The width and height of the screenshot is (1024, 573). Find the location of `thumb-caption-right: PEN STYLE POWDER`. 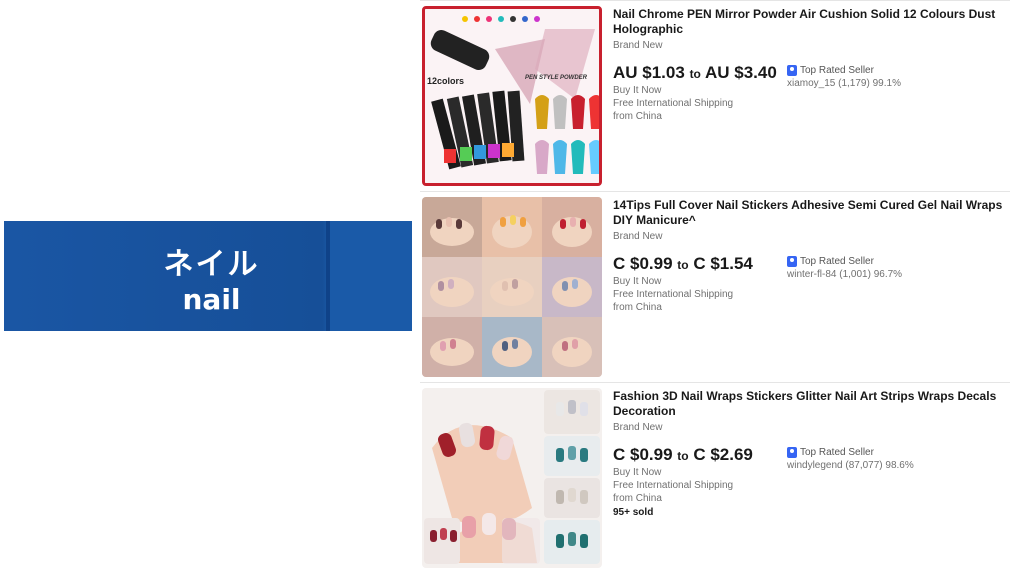

thumb-caption-right: PEN STYLE POWDER is located at coordinates (556, 78).